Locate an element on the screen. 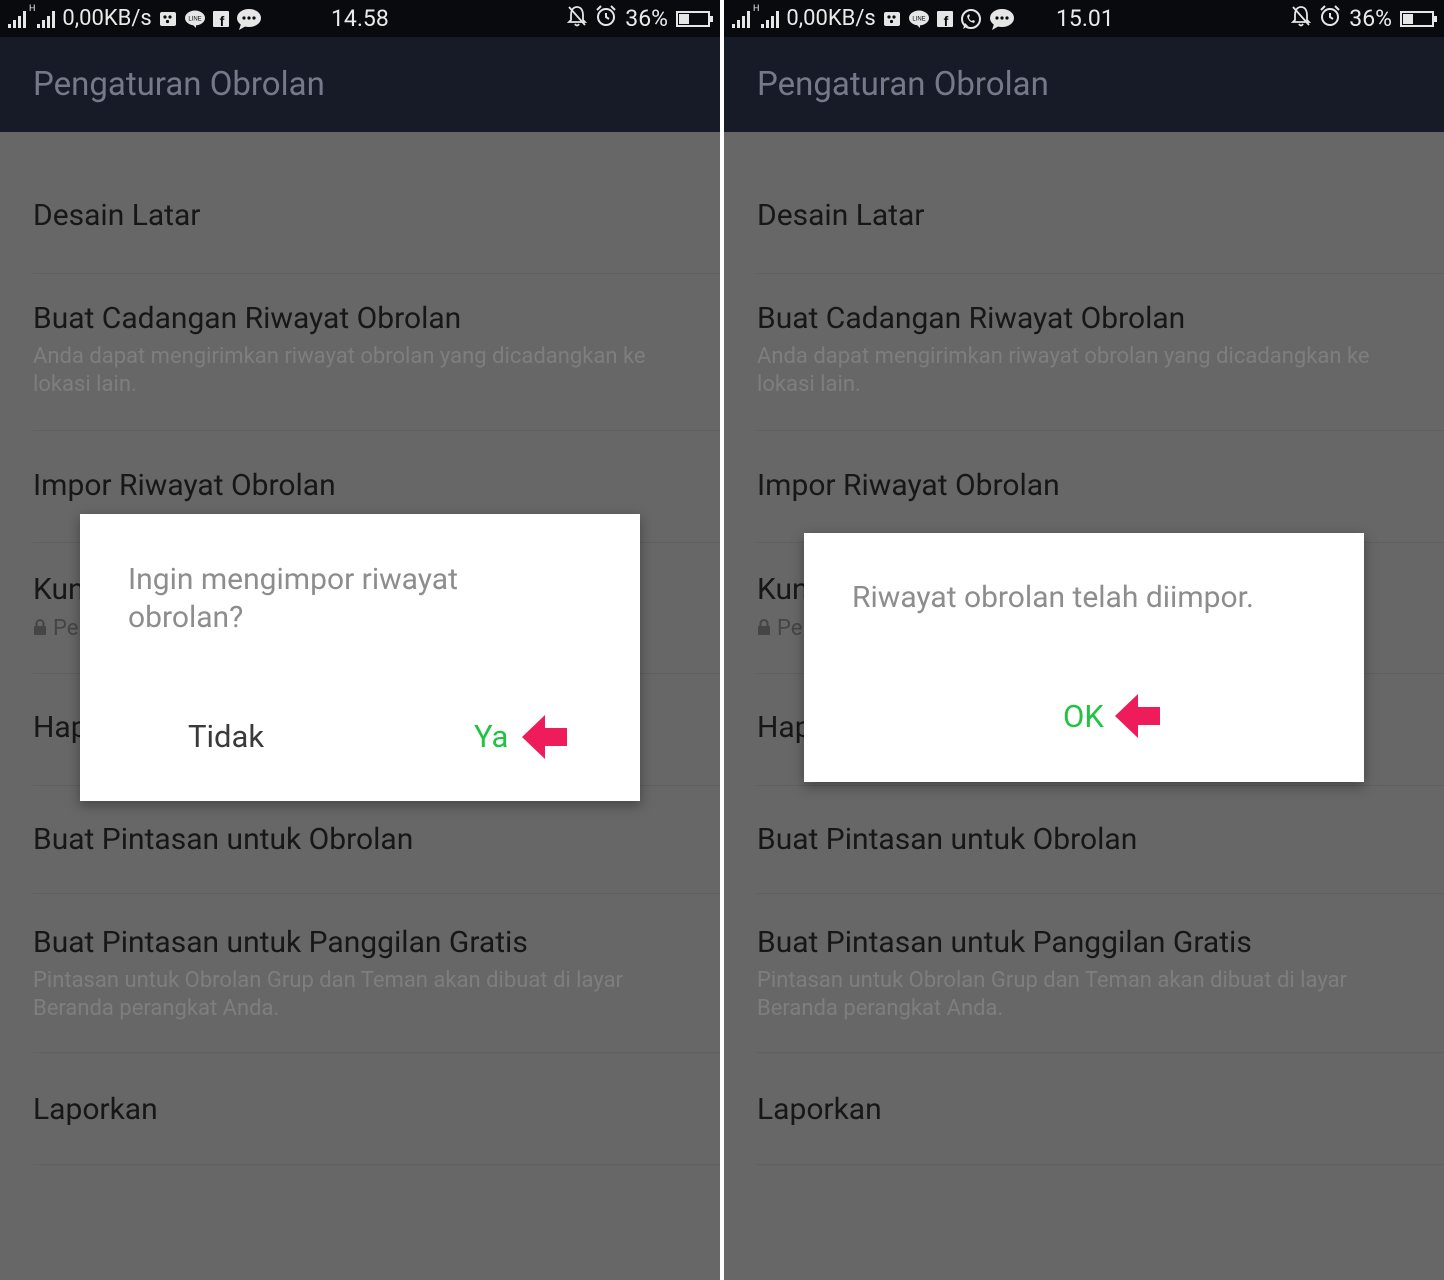  dialog-ok-button: OK is located at coordinates (1083, 717).